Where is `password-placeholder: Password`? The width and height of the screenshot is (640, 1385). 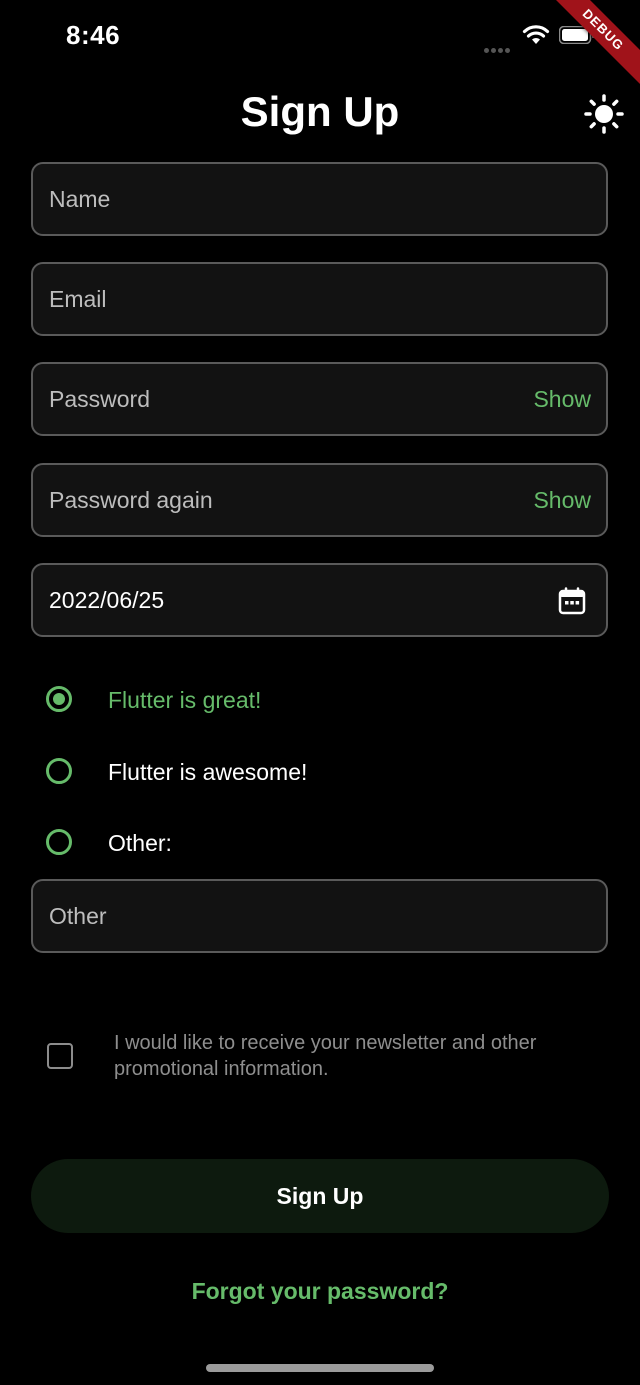 password-placeholder: Password is located at coordinates (99, 399).